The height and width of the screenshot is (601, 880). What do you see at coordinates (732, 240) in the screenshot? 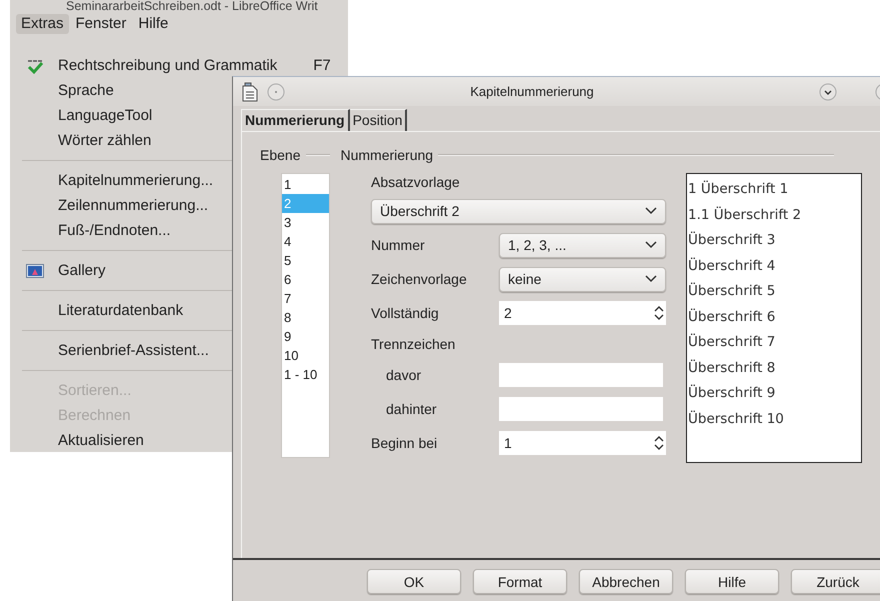
I see `preview-heading: Überschrift 3` at bounding box center [732, 240].